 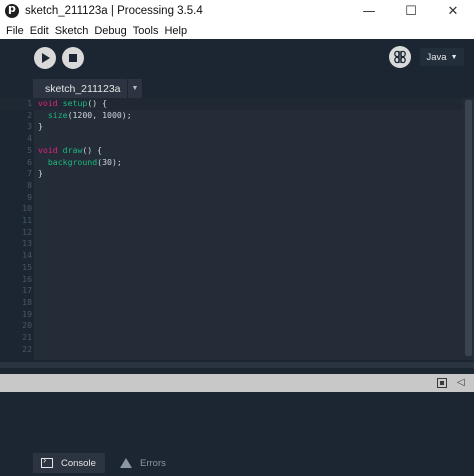 I want to click on code-line: 12, so click(x=231, y=233).